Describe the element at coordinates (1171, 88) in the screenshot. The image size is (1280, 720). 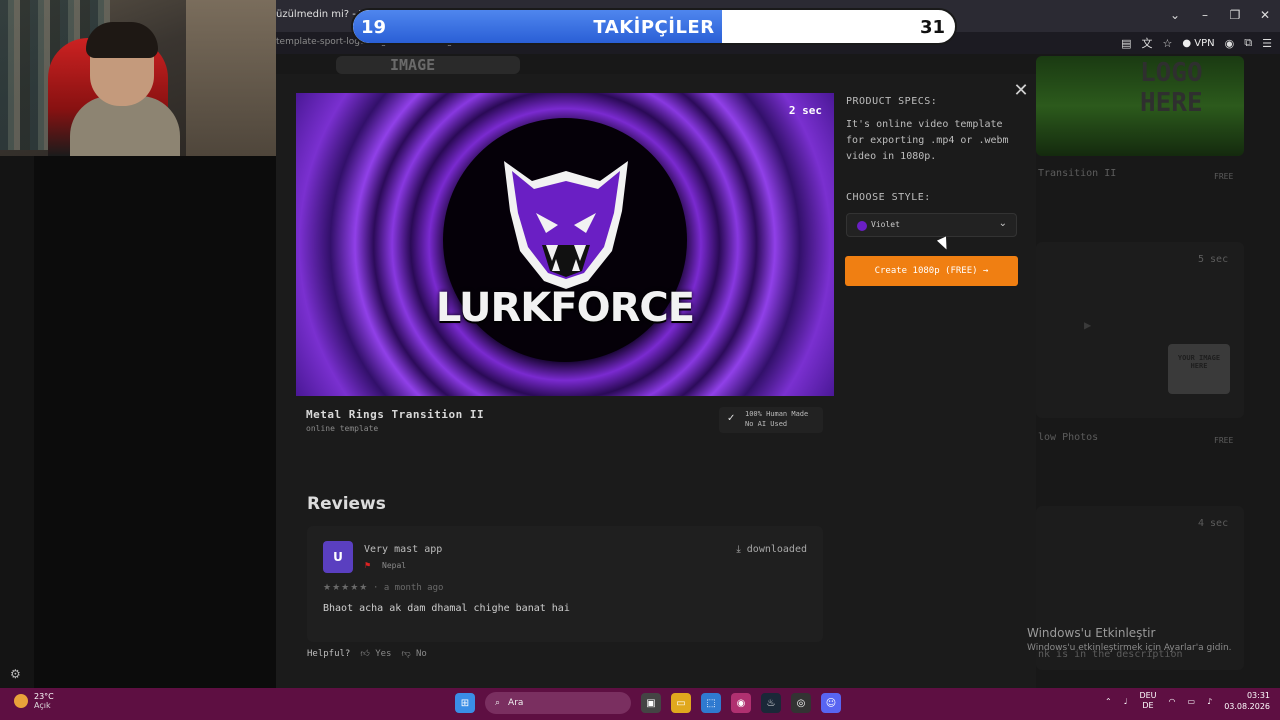
I see `bg-logo-label: LOGO HERE` at that location.